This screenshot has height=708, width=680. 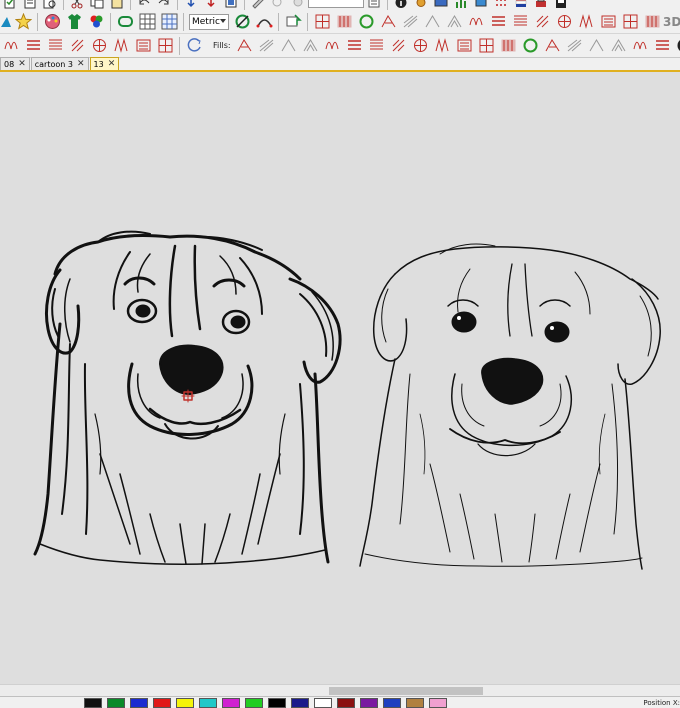 What do you see at coordinates (421, 4) in the screenshot?
I see `settings-icon` at bounding box center [421, 4].